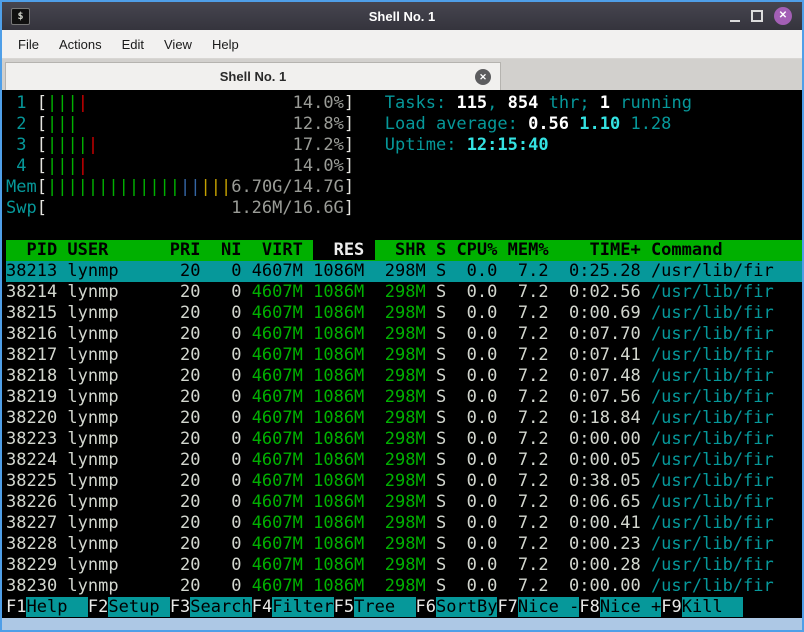  What do you see at coordinates (605, 103) in the screenshot?
I see `tasks-summary: 1` at bounding box center [605, 103].